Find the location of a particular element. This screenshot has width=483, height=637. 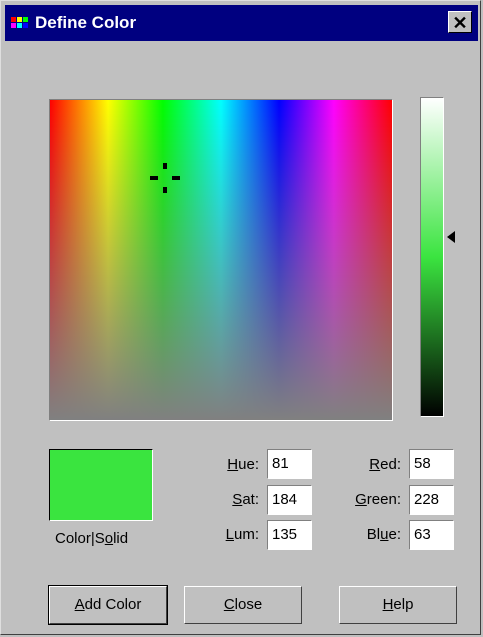

blue-field: 63 is located at coordinates (431, 535).